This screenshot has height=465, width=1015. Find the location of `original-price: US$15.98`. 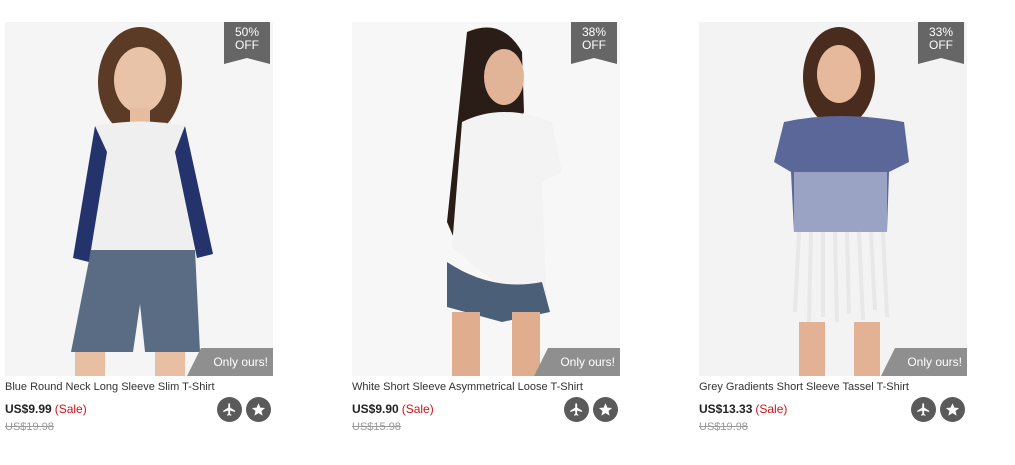

original-price: US$15.98 is located at coordinates (376, 427).